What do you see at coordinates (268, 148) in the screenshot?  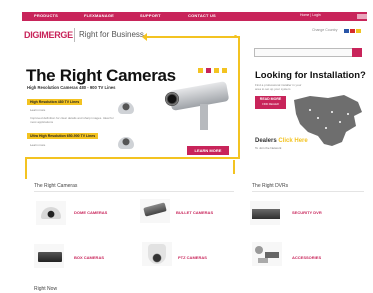 I see `dealers-subtitle: To Join the Network` at bounding box center [268, 148].